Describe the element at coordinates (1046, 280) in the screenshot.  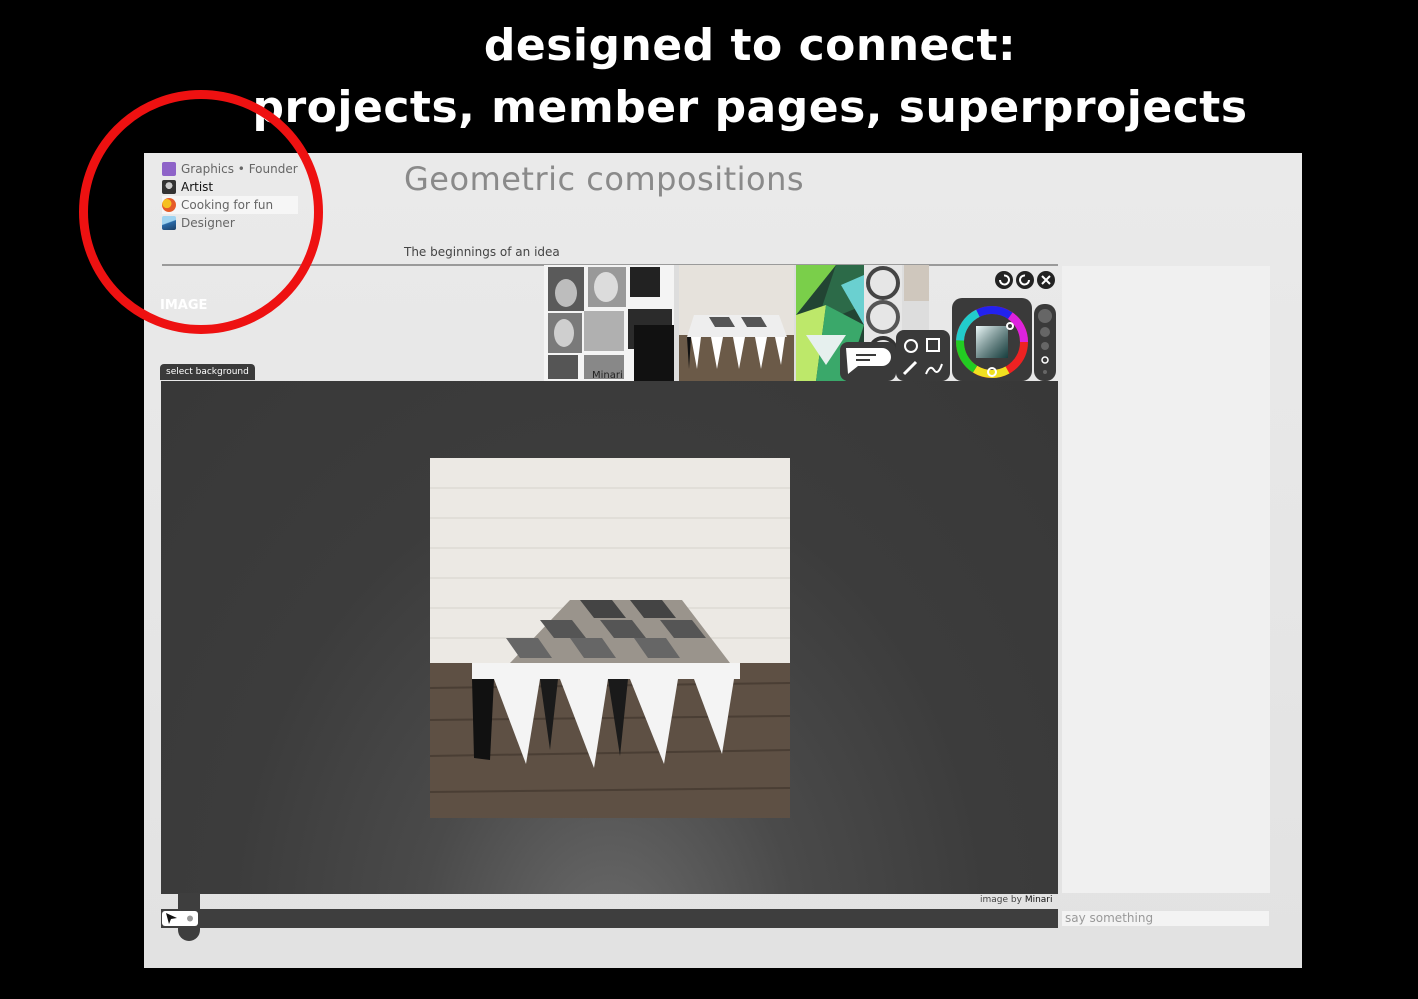
I see `close-icon` at that location.